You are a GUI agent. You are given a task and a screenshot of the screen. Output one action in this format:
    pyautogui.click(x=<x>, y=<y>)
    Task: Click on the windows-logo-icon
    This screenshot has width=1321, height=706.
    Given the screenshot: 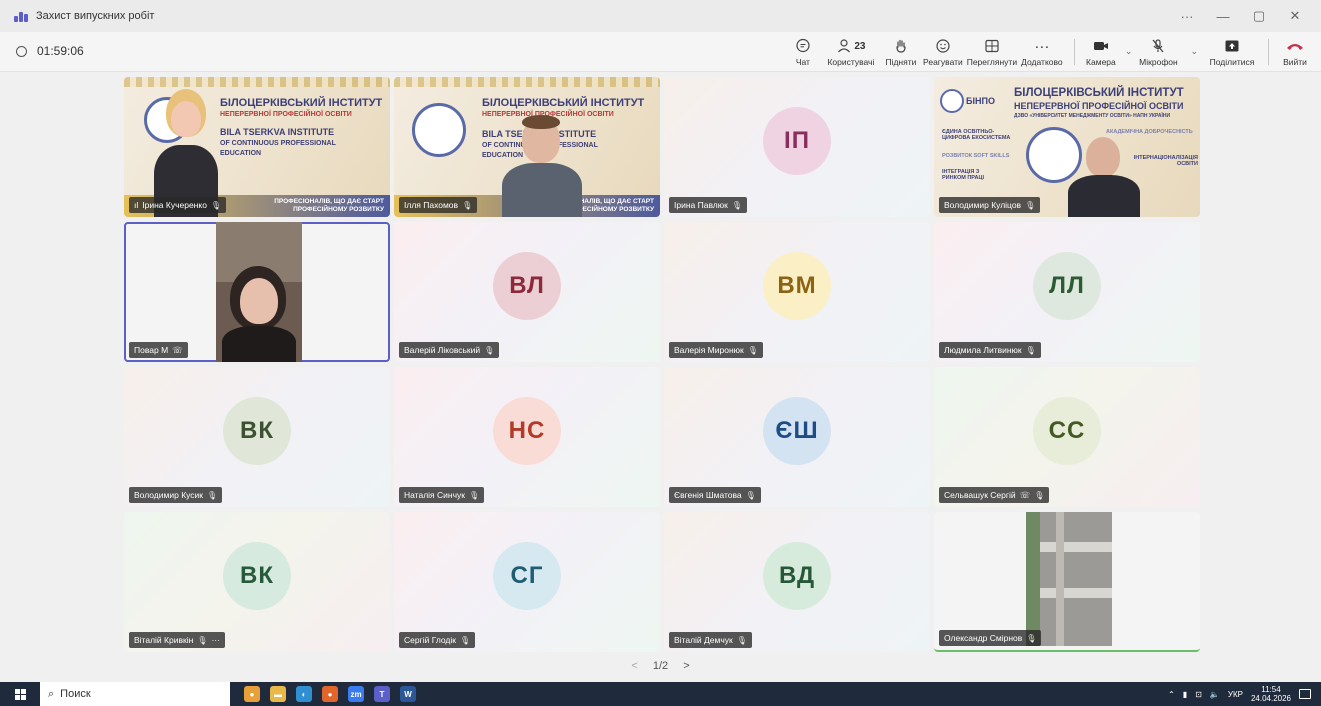 What is the action you would take?
    pyautogui.click(x=20, y=694)
    